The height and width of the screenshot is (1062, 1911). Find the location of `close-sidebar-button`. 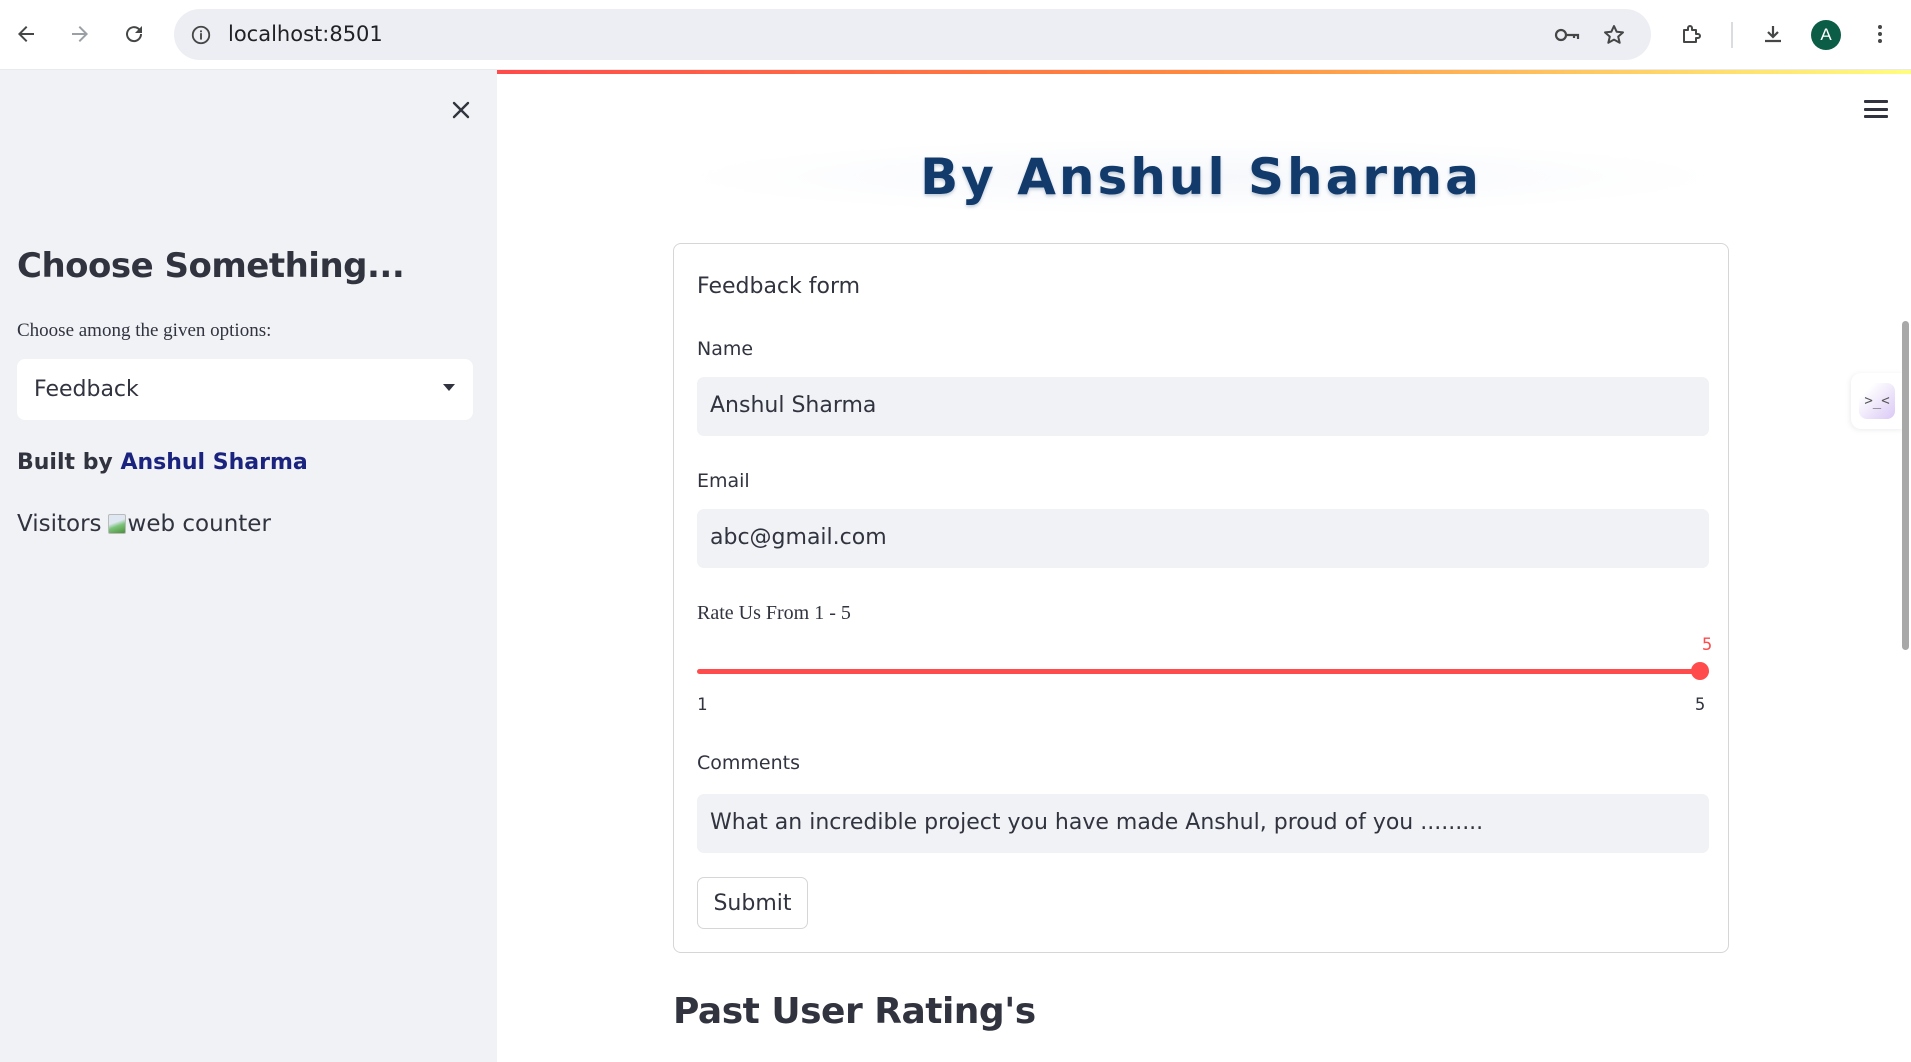

close-sidebar-button is located at coordinates (461, 110).